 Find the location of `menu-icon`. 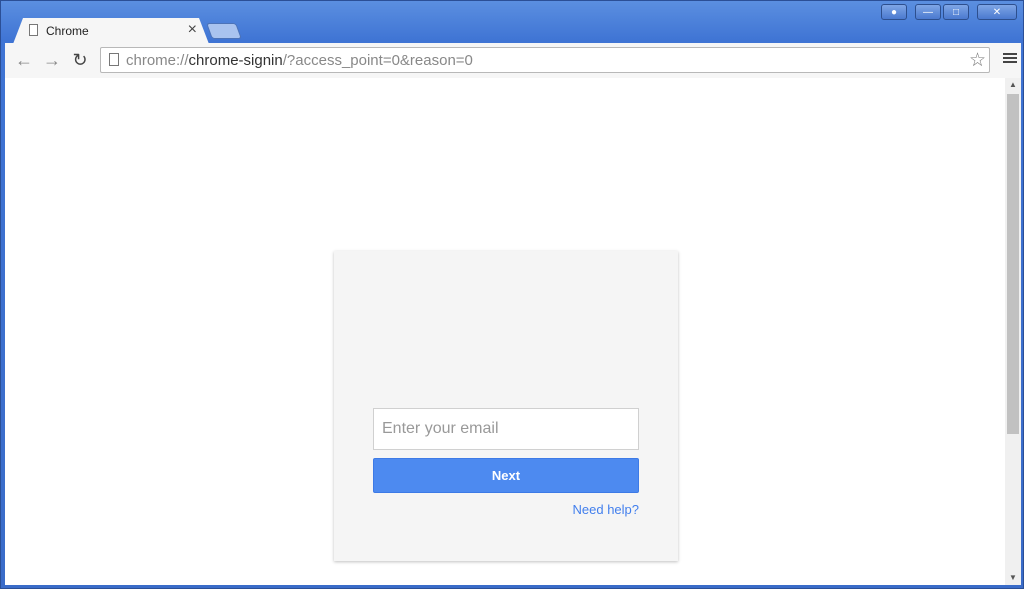

menu-icon is located at coordinates (1010, 58).